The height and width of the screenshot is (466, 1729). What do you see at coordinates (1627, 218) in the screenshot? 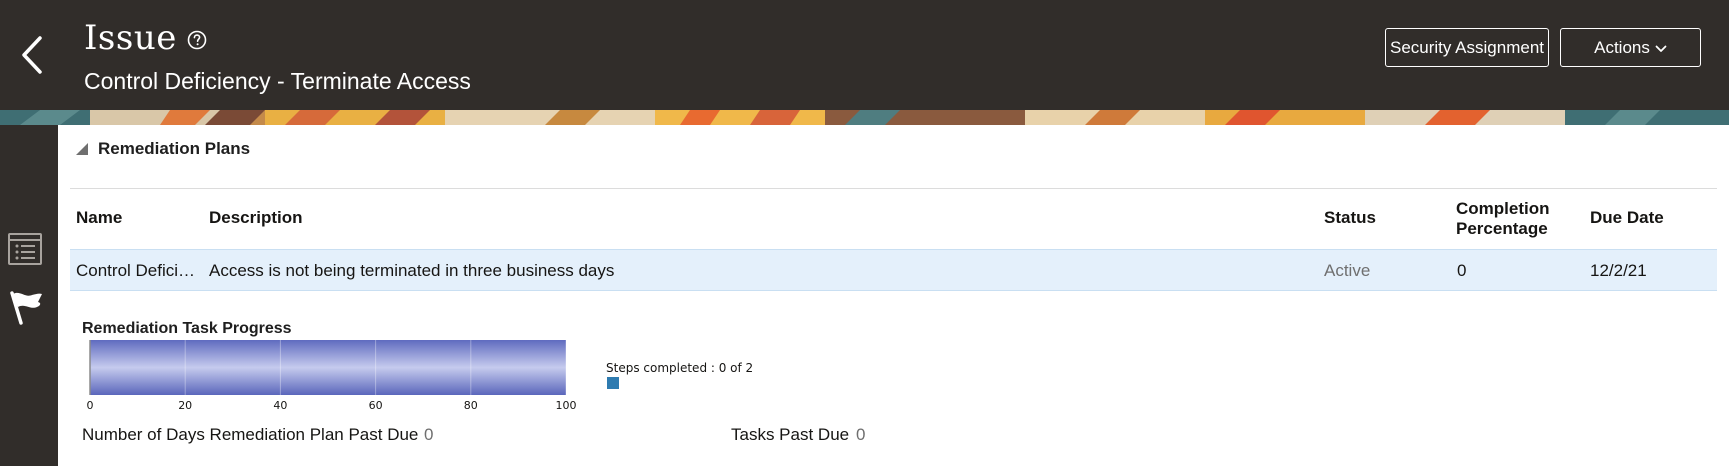
I see `column-header-due-date: Due Date` at bounding box center [1627, 218].